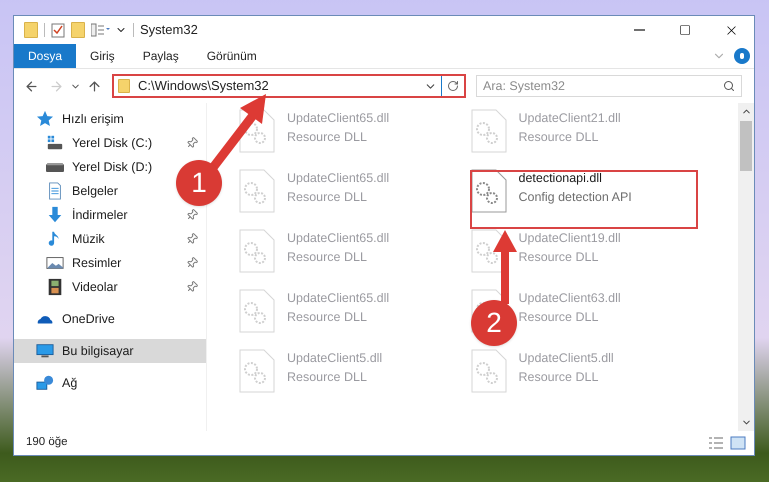  What do you see at coordinates (204, 86) in the screenshot?
I see `address-path: C:\Windows\System32` at bounding box center [204, 86].